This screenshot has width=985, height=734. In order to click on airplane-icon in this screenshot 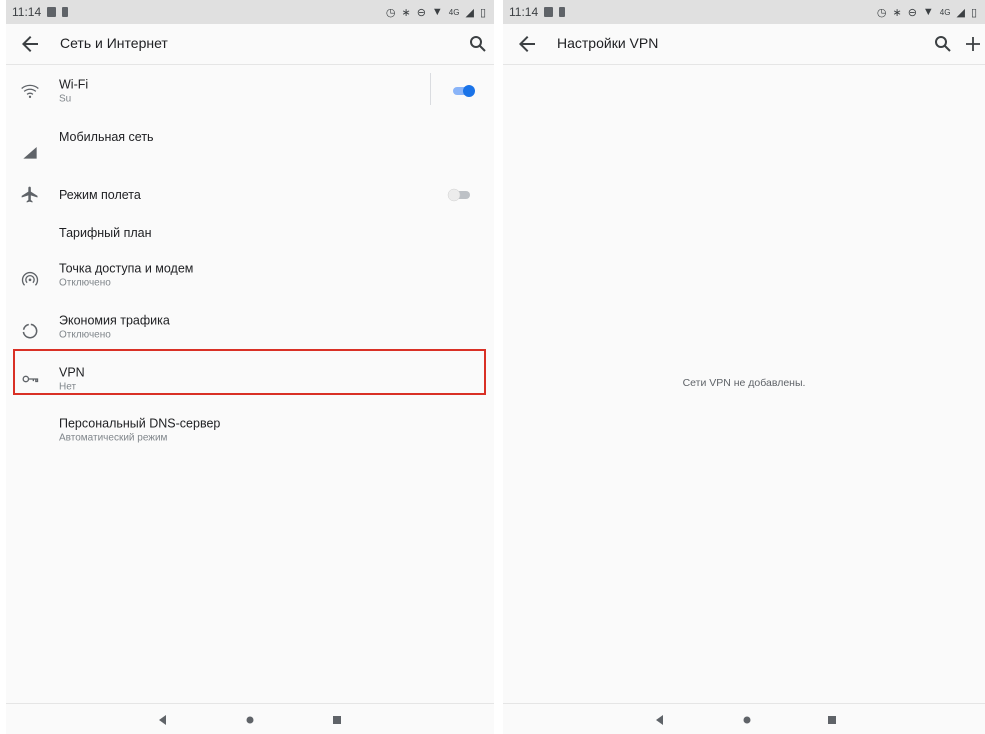, I will do `click(29, 194)`.